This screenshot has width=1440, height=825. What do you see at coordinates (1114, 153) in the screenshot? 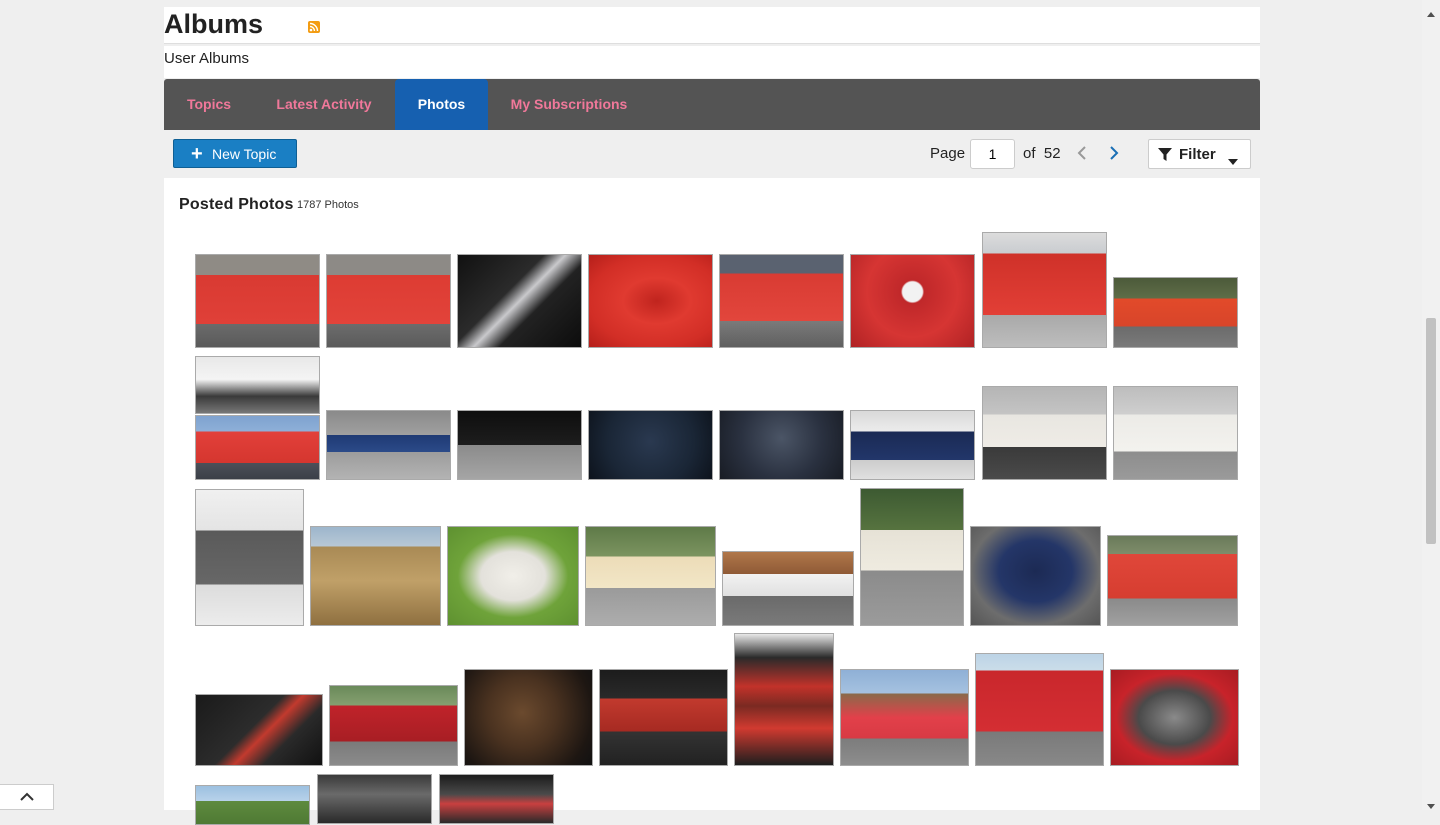
I see `next-page-icon` at bounding box center [1114, 153].